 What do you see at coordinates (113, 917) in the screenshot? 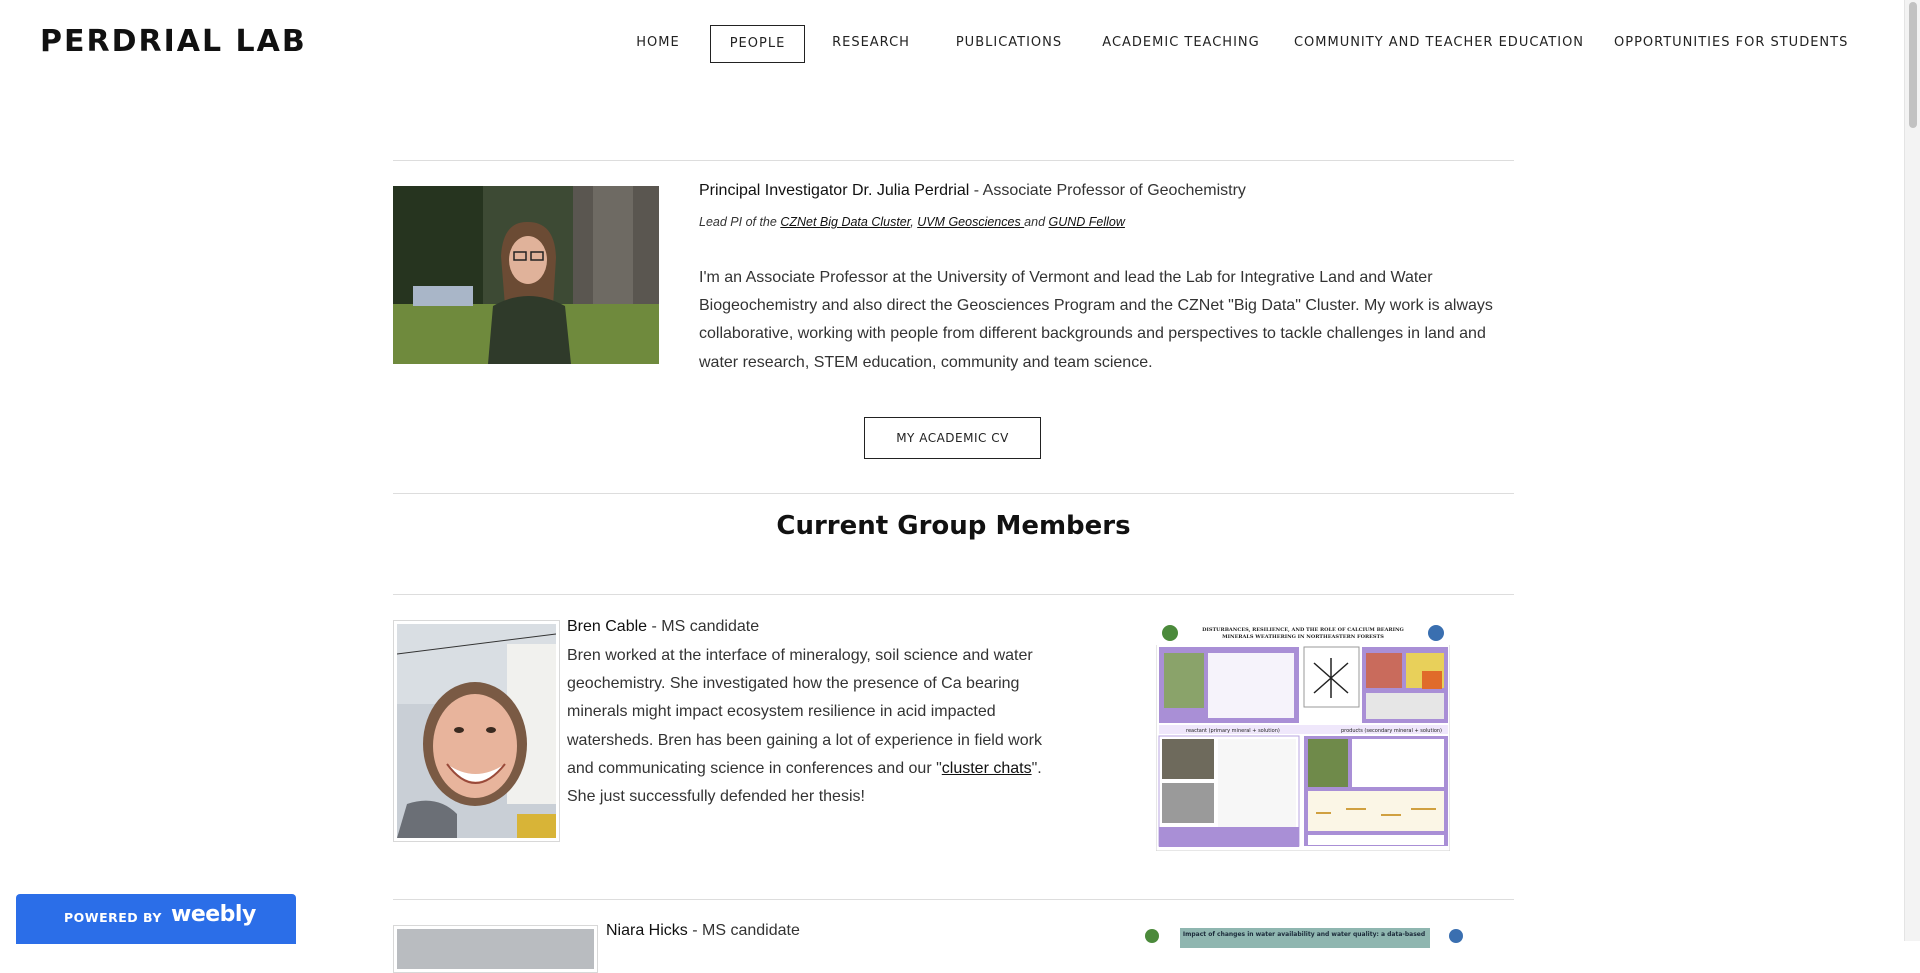
I see `powered-by-label: POWERED BY` at bounding box center [113, 917].